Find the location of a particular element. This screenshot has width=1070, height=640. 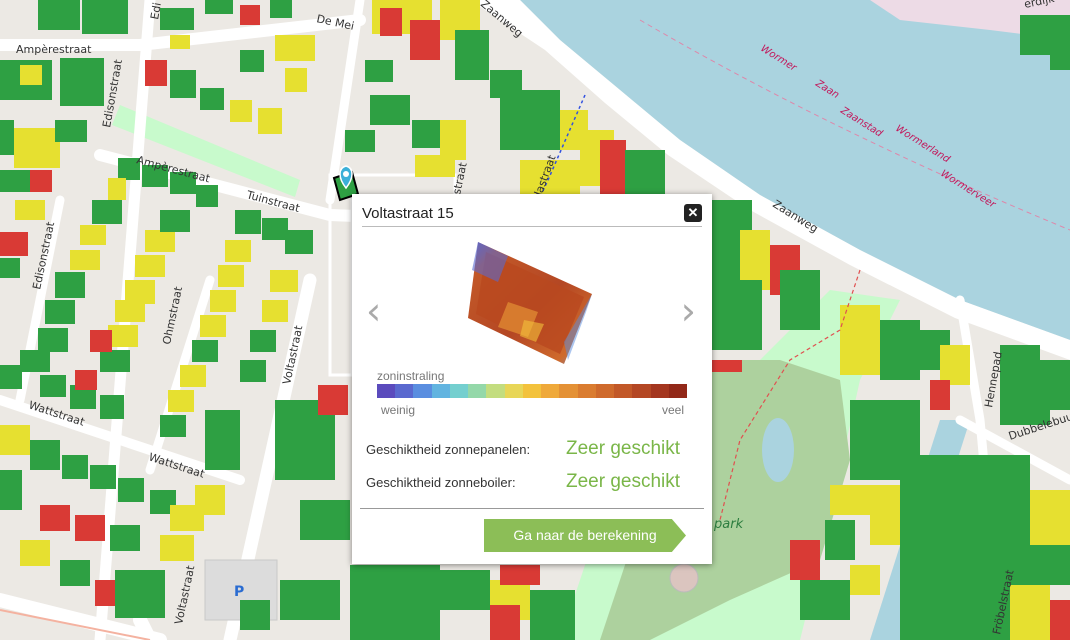

solar-panels-suitability-label: Geschiktheid zonnepanelen: is located at coordinates (448, 449).